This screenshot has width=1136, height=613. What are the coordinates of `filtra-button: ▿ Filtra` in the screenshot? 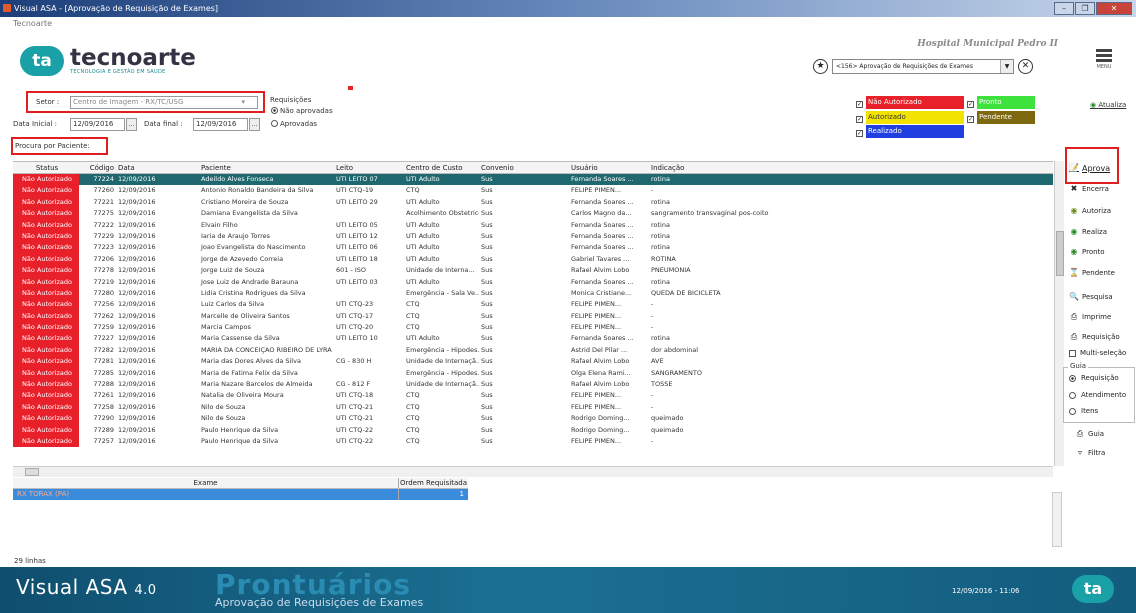 It's located at (1090, 453).